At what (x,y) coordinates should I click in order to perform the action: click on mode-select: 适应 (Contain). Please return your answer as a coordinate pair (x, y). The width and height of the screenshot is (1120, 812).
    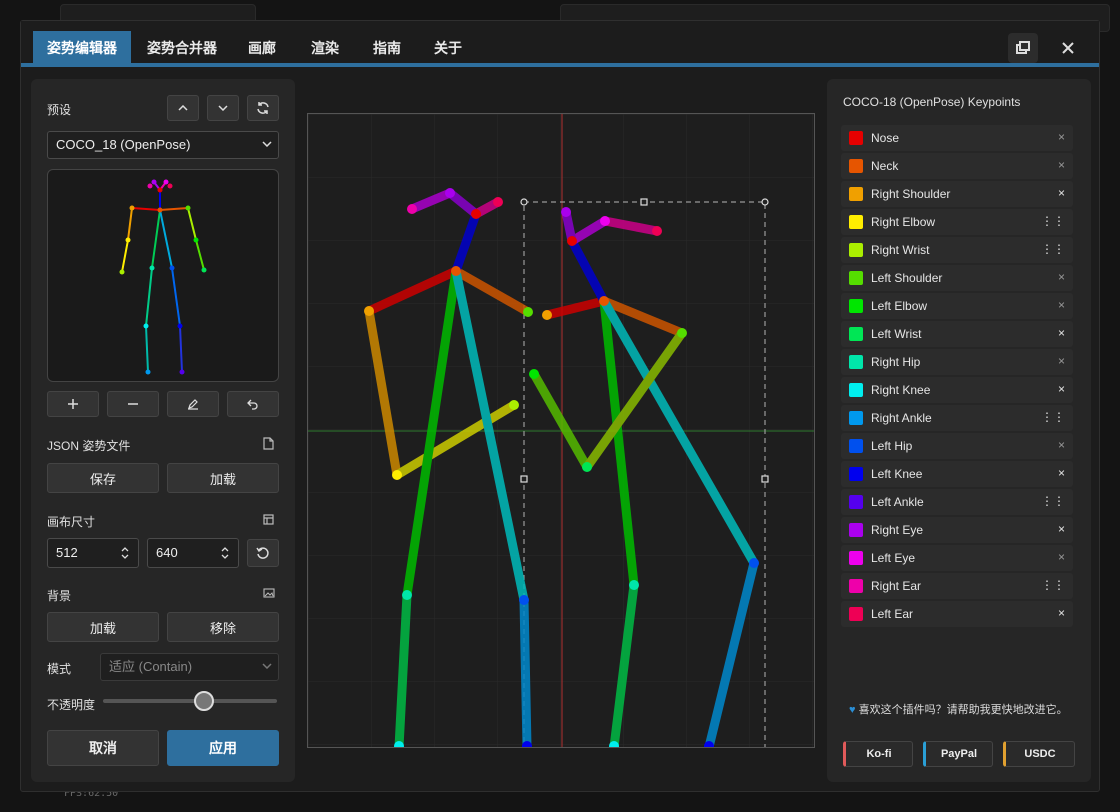
    Looking at the image, I should click on (189, 667).